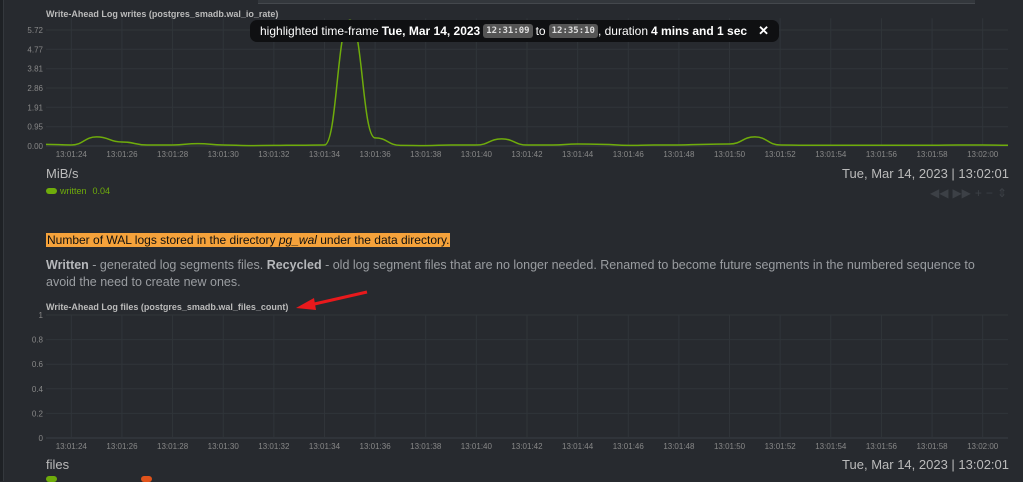 The width and height of the screenshot is (1023, 482). Describe the element at coordinates (41, 315) in the screenshot. I see `y-tick-label: 1` at that location.